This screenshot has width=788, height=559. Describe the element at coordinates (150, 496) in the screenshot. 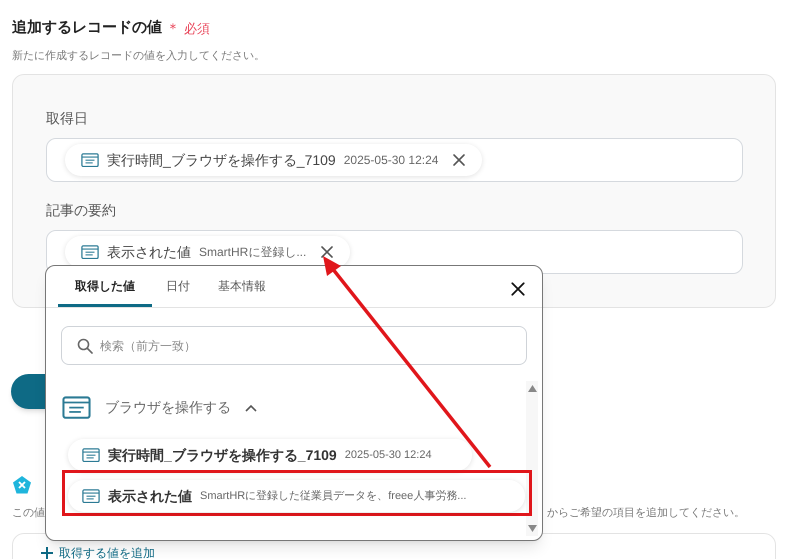

I see `item-name: 表示された値` at that location.